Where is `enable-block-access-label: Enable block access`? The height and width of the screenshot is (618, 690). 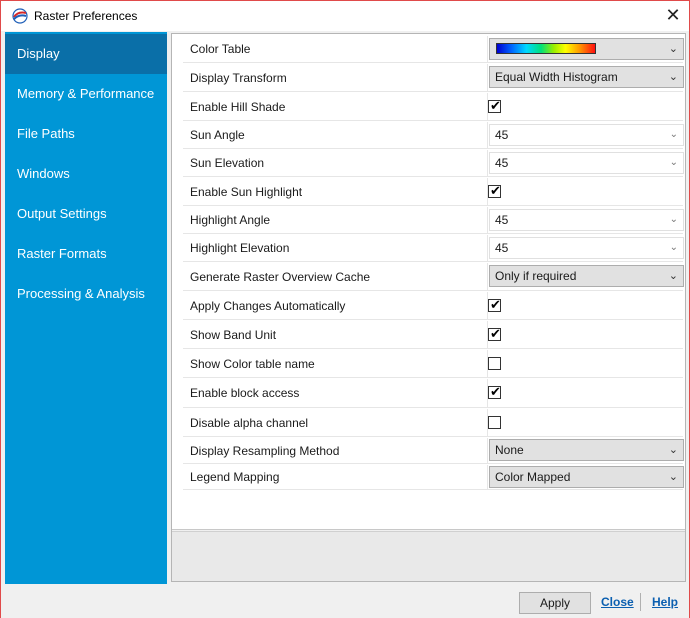 enable-block-access-label: Enable block access is located at coordinates (245, 393).